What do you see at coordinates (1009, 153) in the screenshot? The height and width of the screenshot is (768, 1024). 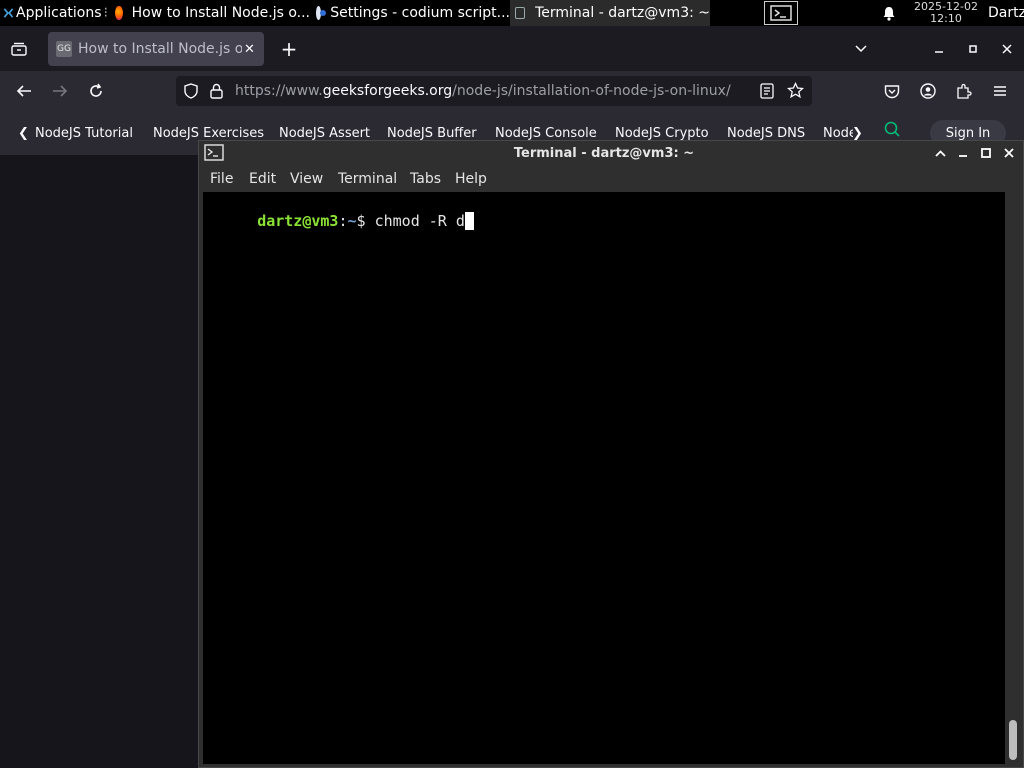 I see `terminal-close-icon` at bounding box center [1009, 153].